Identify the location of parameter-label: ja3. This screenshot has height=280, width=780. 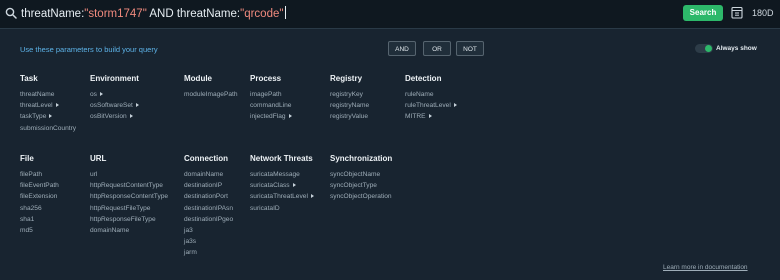
(188, 230).